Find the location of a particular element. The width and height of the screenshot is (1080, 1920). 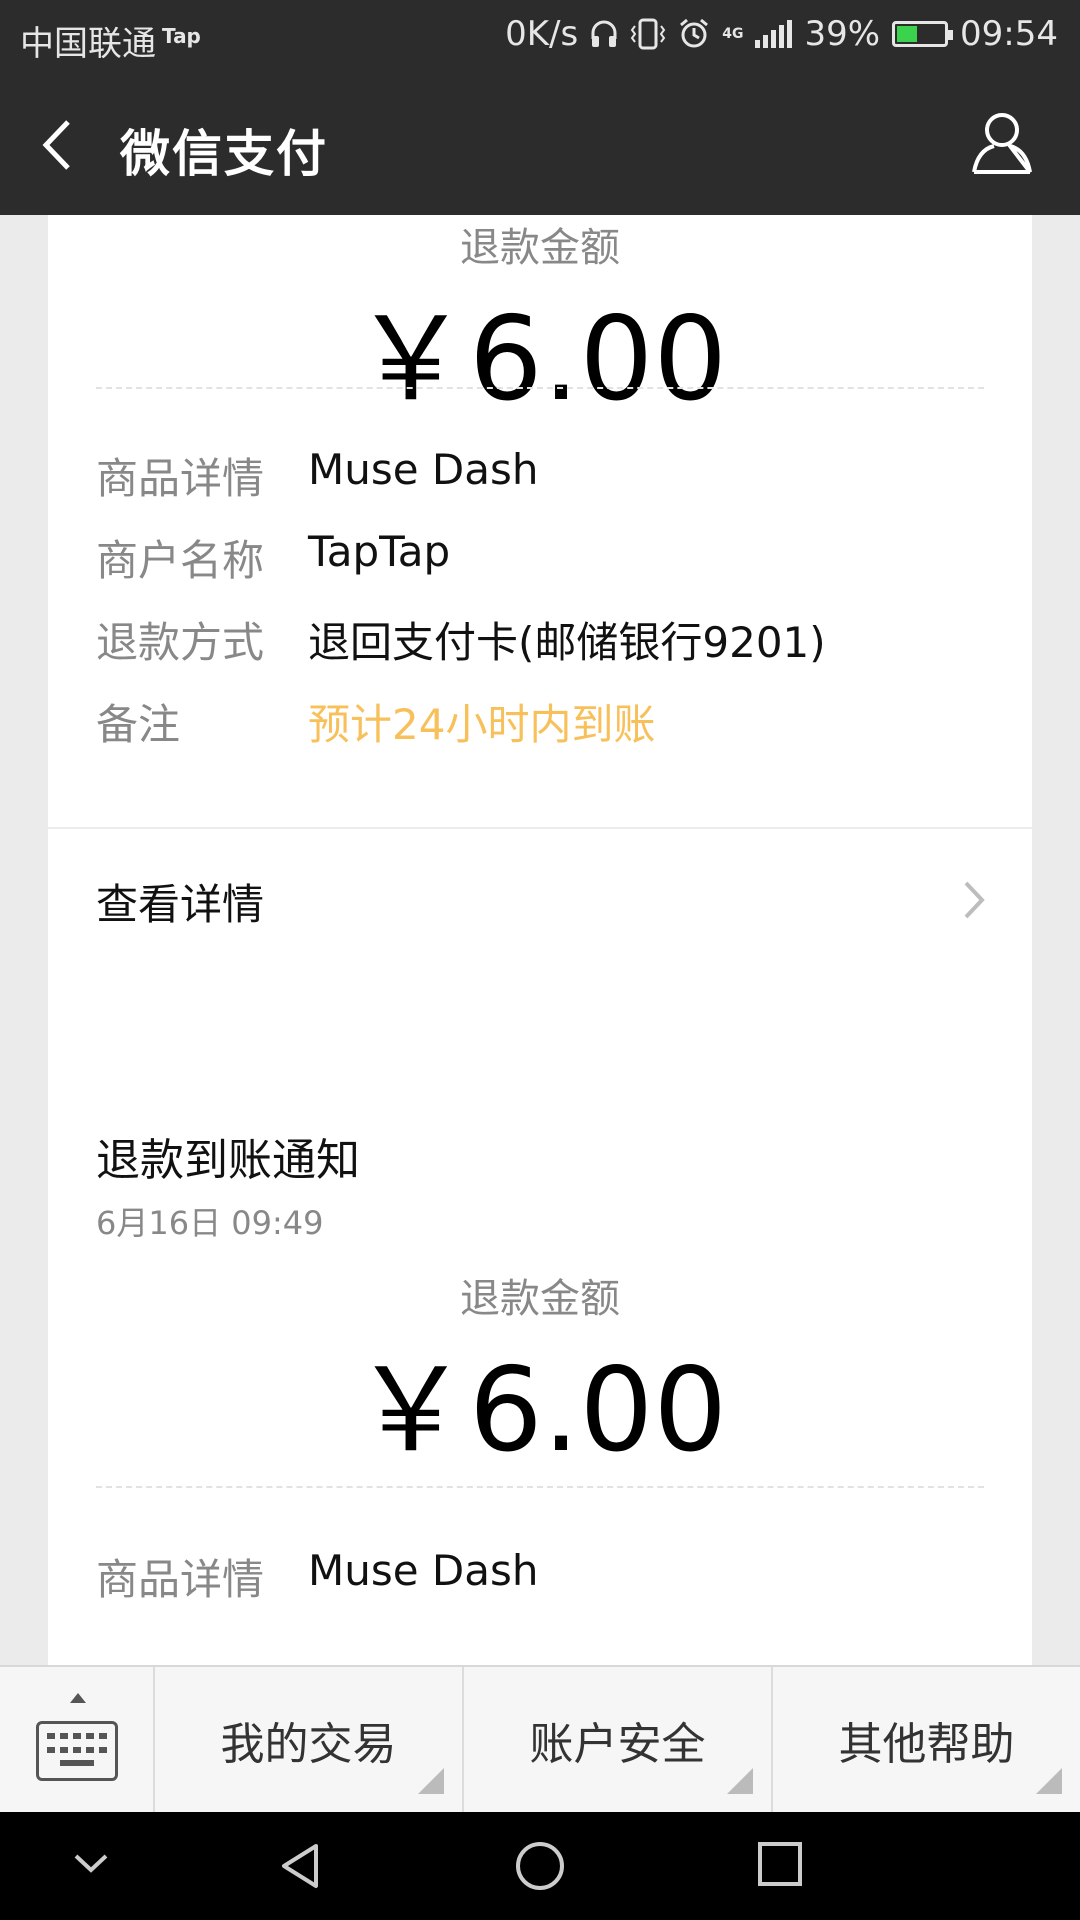

status-bar: 中国联通 Tap 0K/s 4G 39% 09:54 is located at coordinates (540, 37).